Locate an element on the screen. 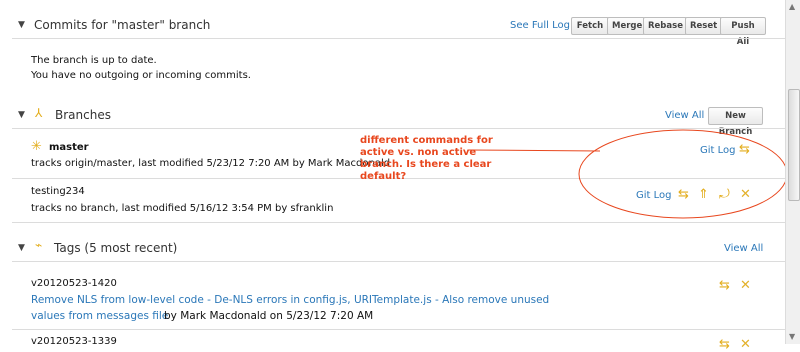 The height and width of the screenshot is (352, 800). vertical-scrollbar: ▲ ▼ is located at coordinates (792, 172).